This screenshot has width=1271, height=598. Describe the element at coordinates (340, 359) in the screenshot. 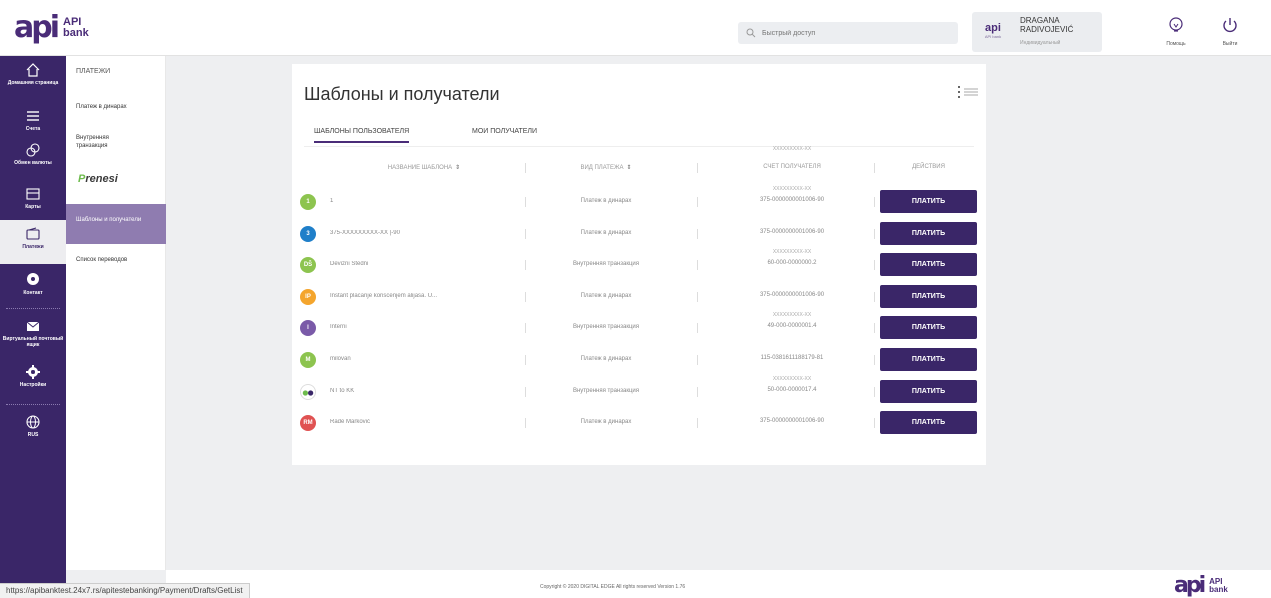

I see `template-name: milovan` at that location.